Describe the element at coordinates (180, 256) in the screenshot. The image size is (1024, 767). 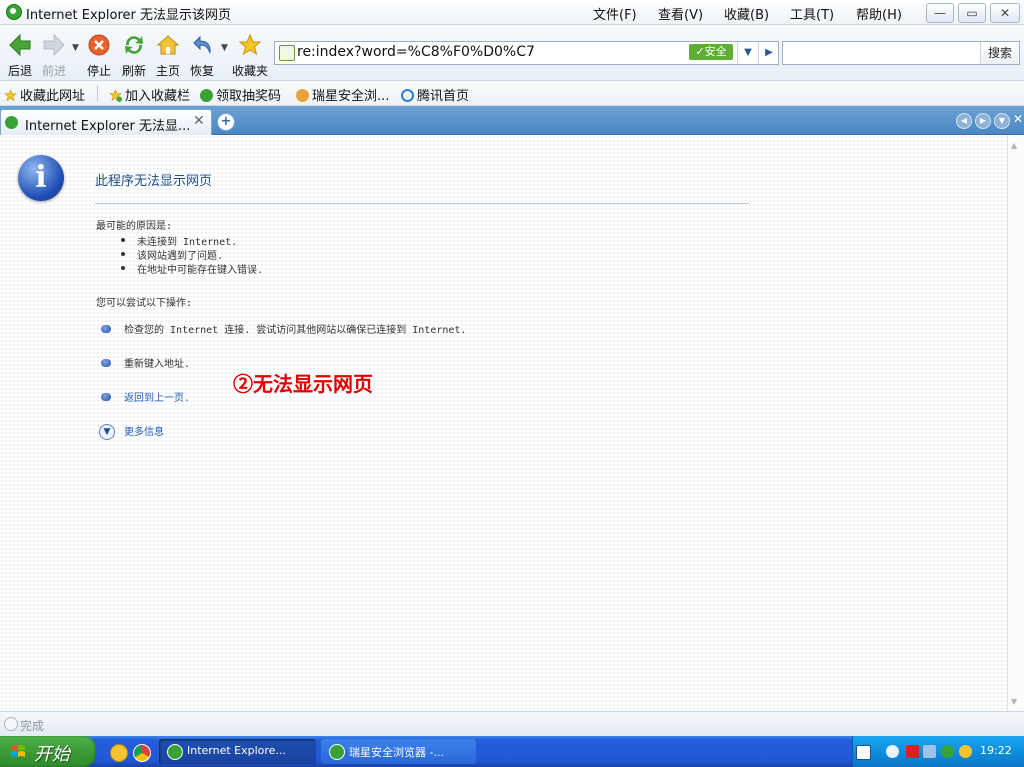
I see `reason-item: 该网站遇到了问题.` at that location.